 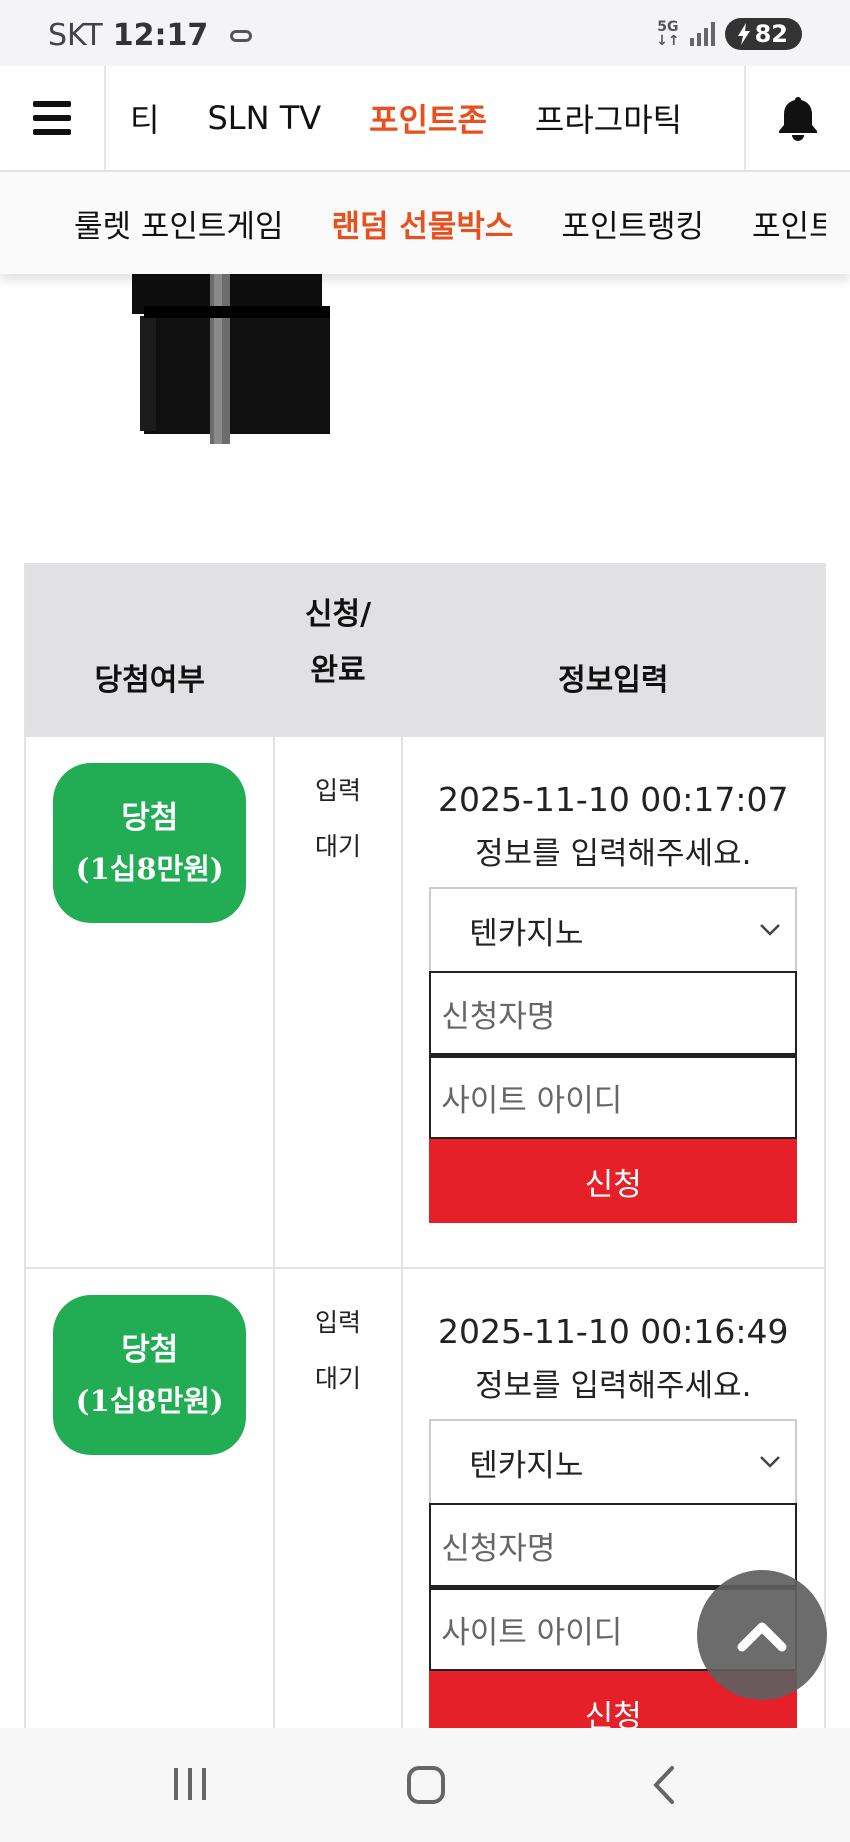 I want to click on sub-nav-edge, so click(x=838, y=223).